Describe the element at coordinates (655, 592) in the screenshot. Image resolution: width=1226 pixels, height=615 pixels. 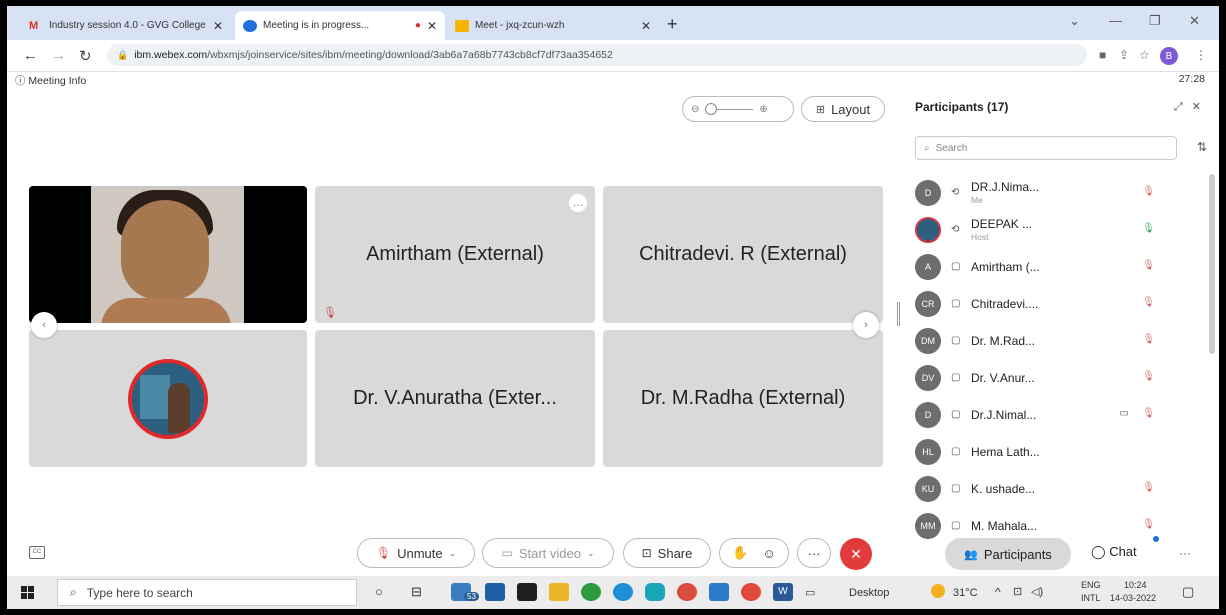
I see `skype-icon` at that location.